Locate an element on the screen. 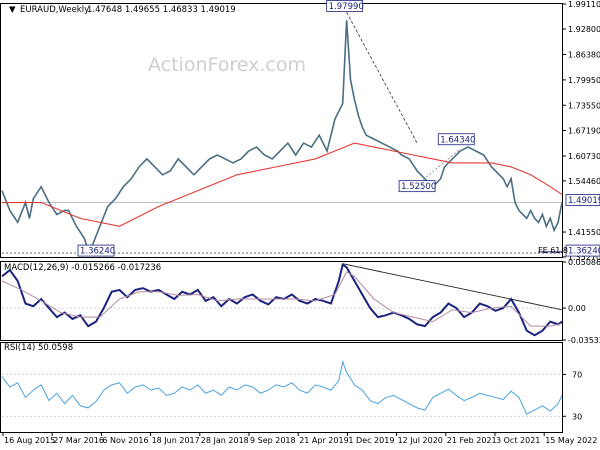  y-tick-label: 1.92800 is located at coordinates (584, 29).